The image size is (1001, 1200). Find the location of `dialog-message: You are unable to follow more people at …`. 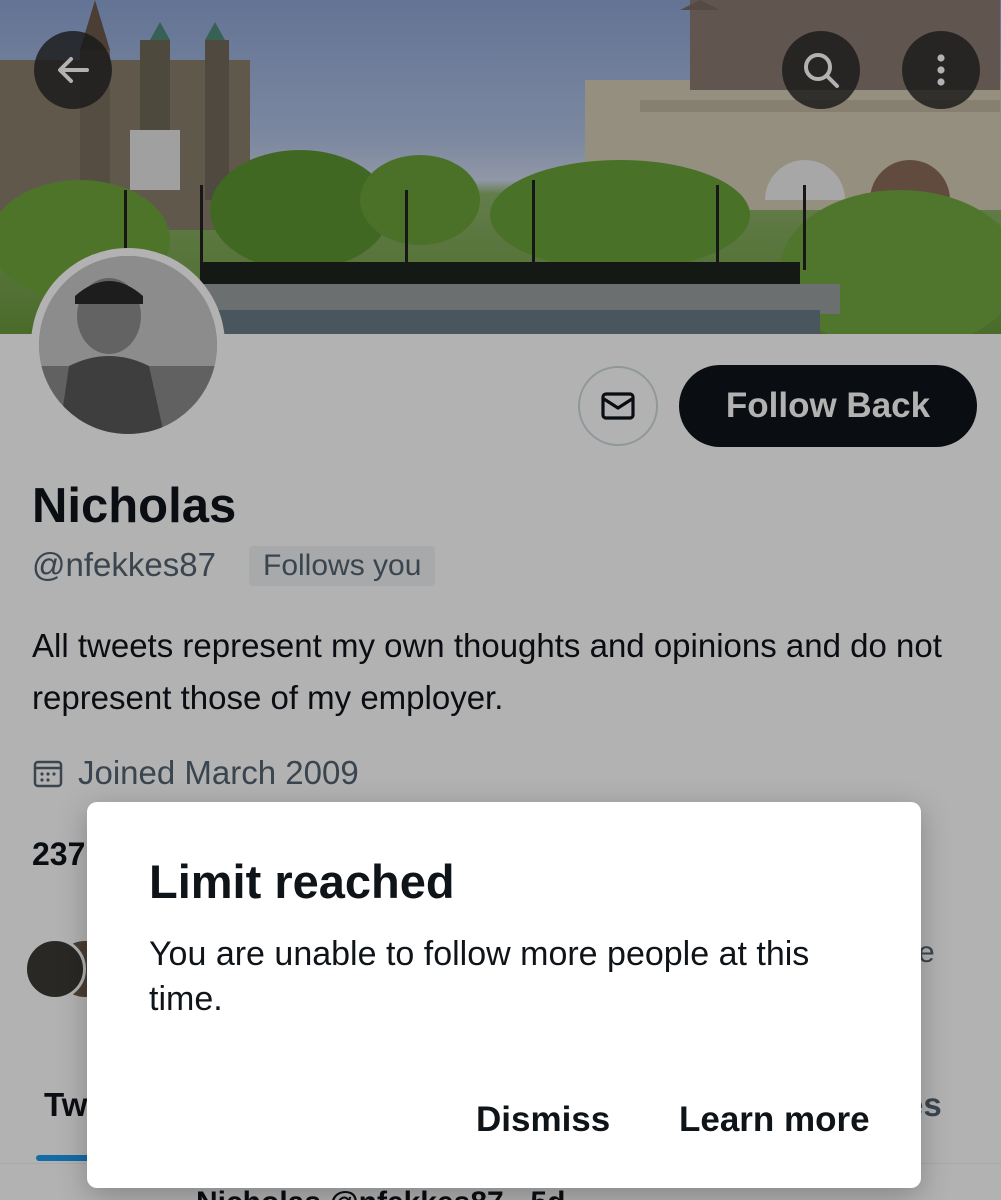

dialog-message: You are unable to follow more people at … is located at coordinates (479, 976).